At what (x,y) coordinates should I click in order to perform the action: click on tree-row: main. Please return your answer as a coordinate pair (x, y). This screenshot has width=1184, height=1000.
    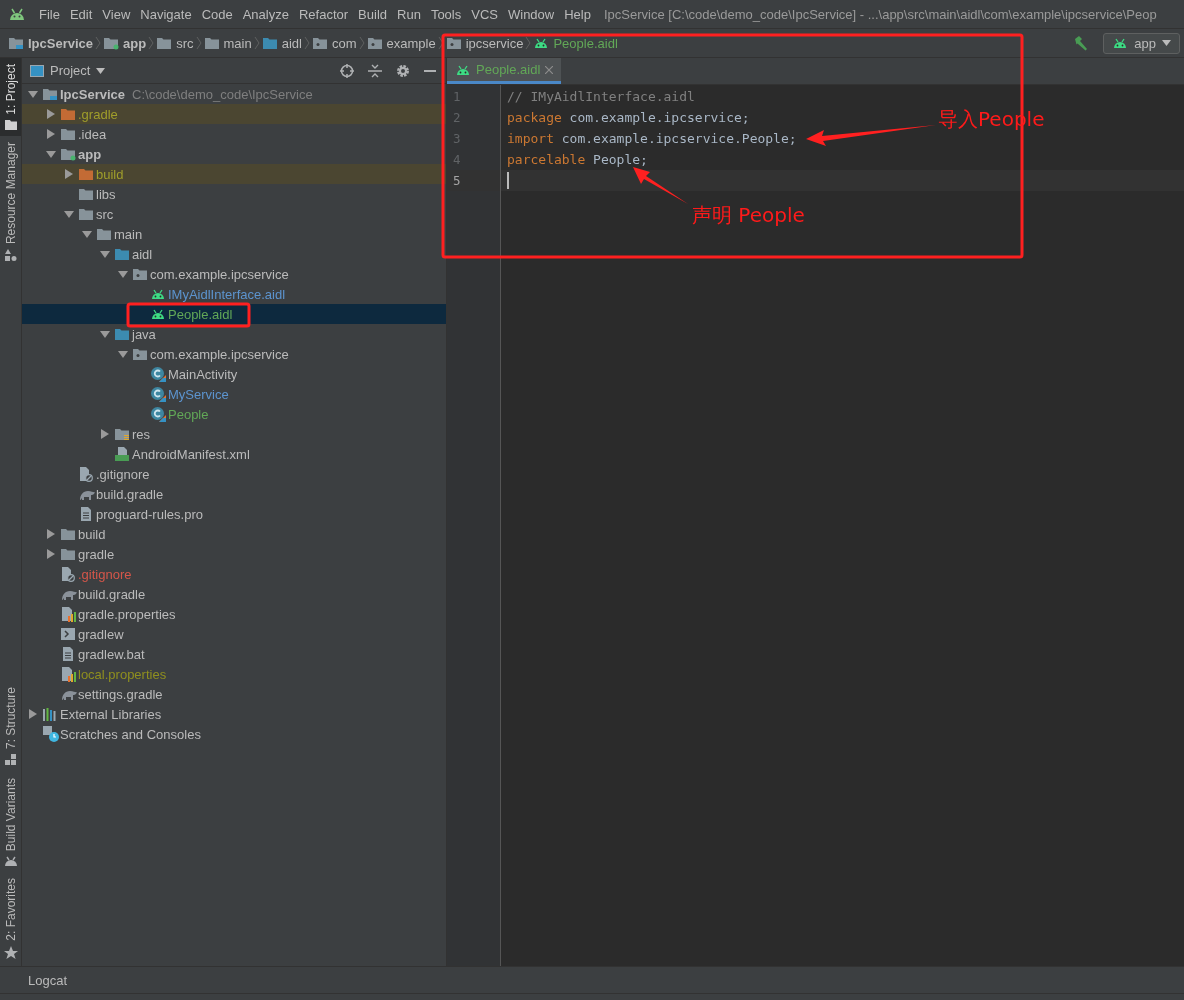
    Looking at the image, I should click on (234, 234).